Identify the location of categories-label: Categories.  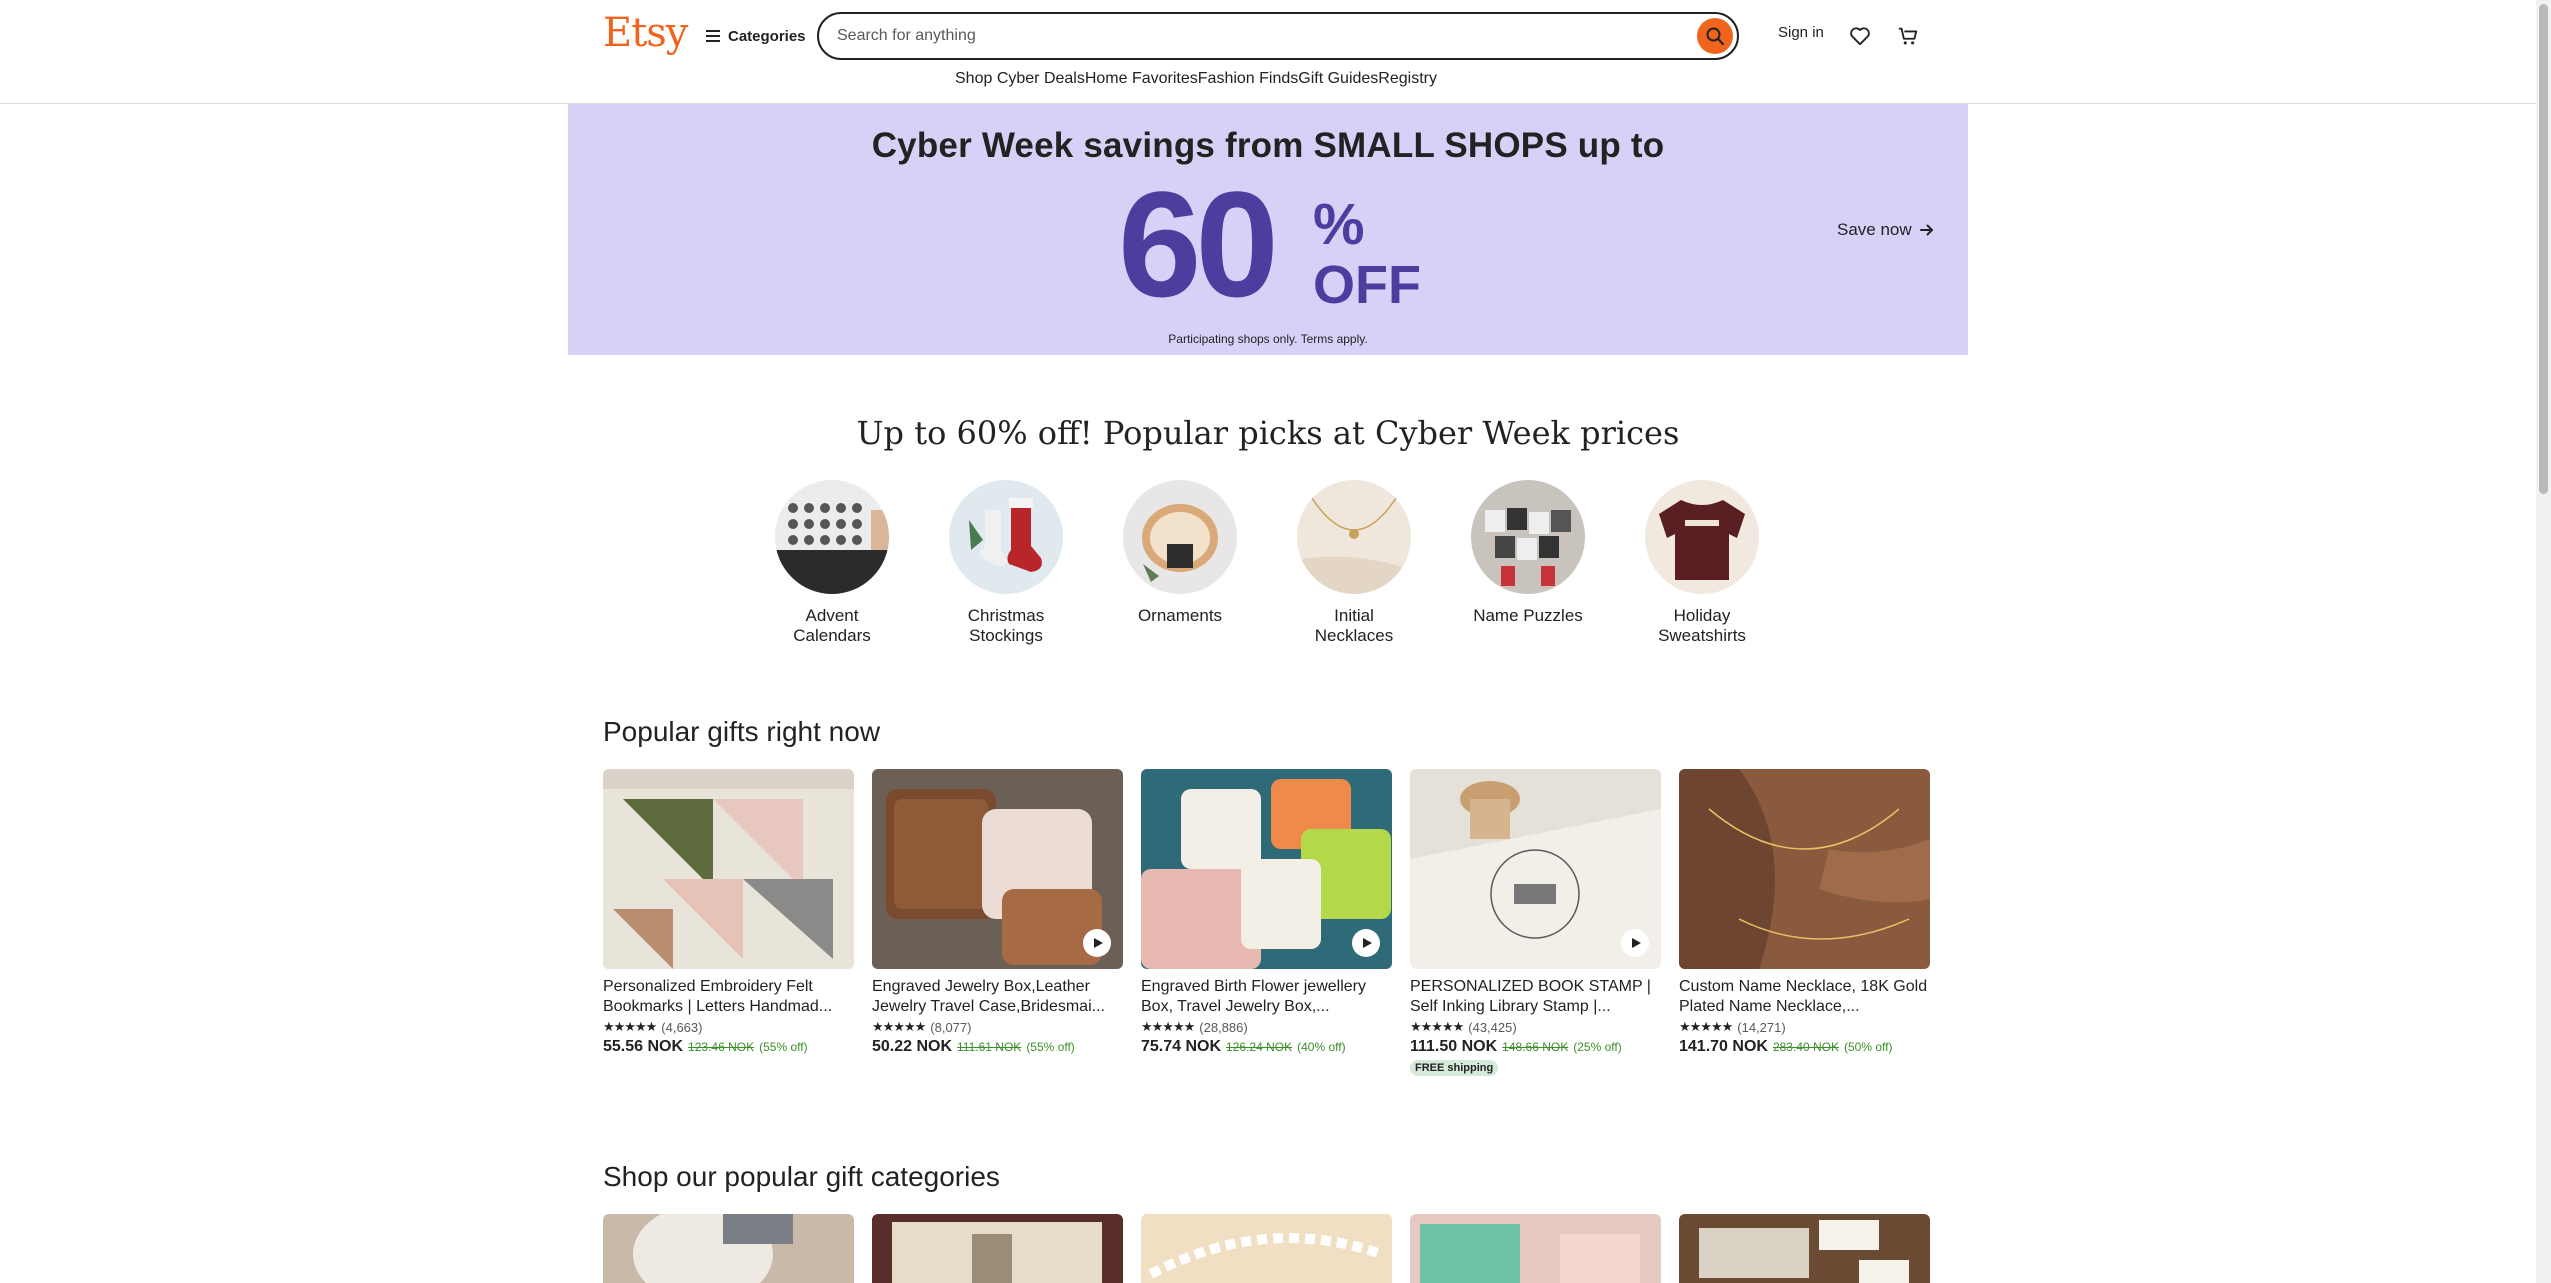
(767, 36).